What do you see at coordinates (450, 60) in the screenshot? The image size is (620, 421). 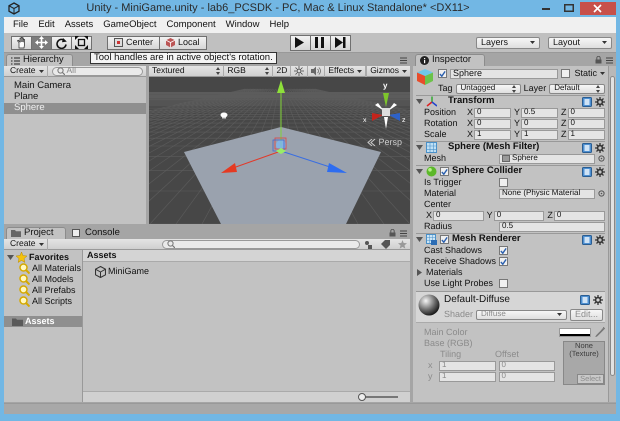 I see `inspector-tab: Inspector` at bounding box center [450, 60].